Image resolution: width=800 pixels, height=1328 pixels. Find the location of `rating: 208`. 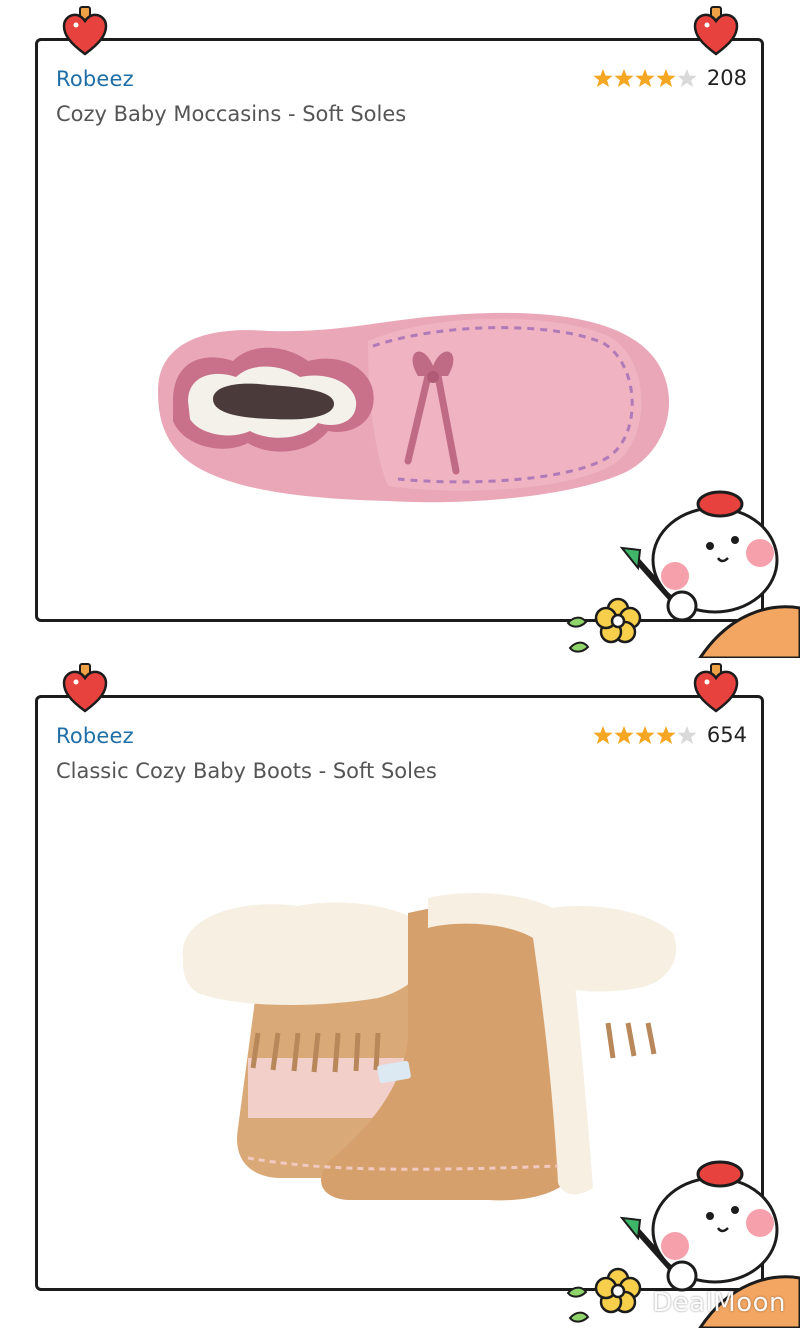

rating: 208 is located at coordinates (670, 78).